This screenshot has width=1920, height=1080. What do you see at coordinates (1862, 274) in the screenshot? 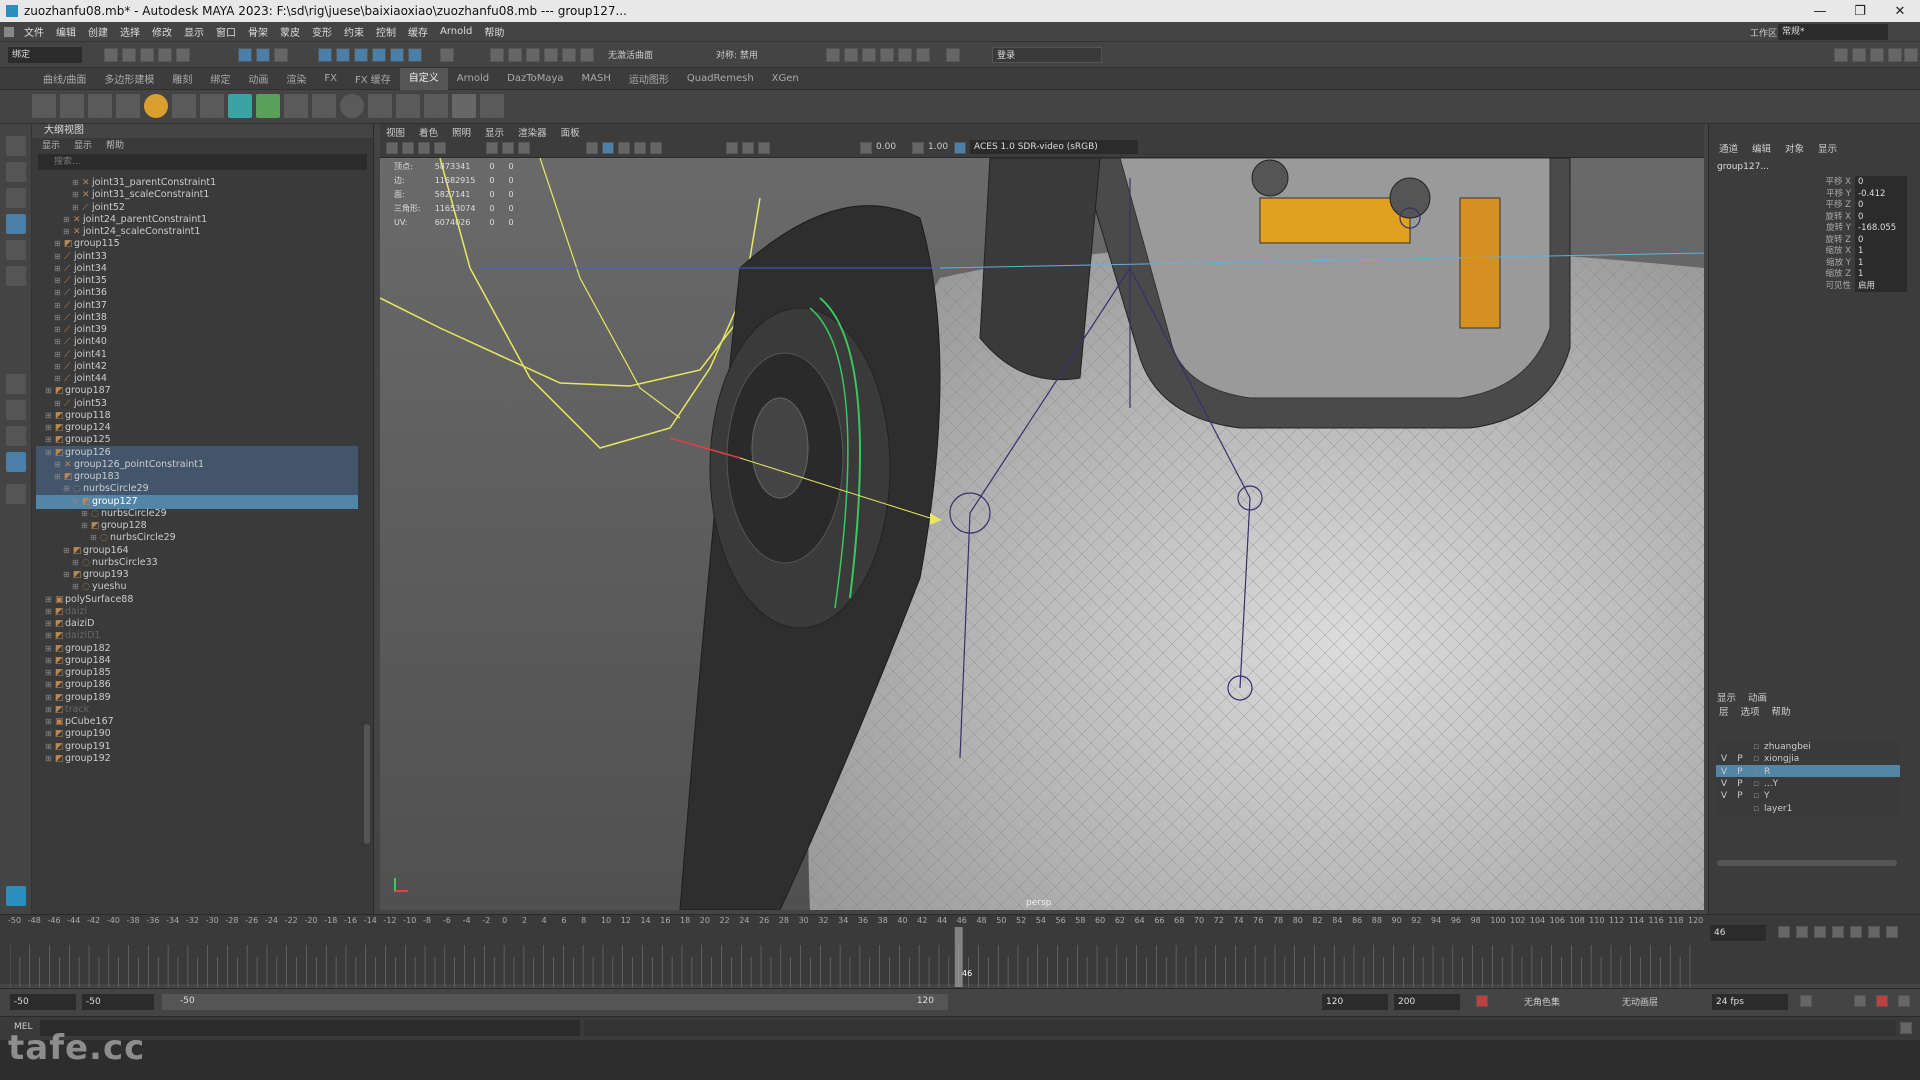
I see `channel-row: 缩放 Z 1` at bounding box center [1862, 274].